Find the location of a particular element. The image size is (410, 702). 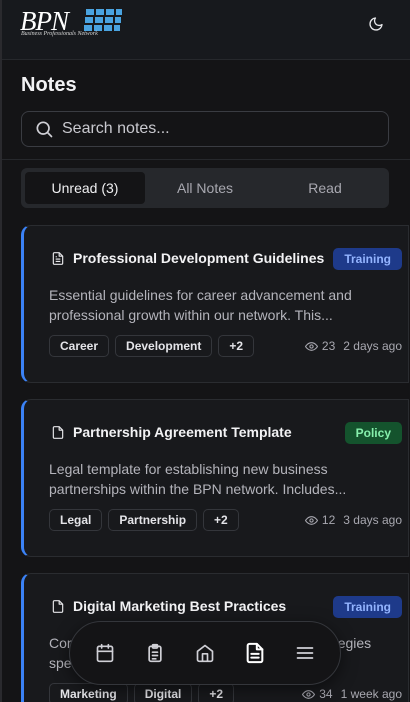

app-header: BPN Business Professionals Network is located at coordinates (206, 30).